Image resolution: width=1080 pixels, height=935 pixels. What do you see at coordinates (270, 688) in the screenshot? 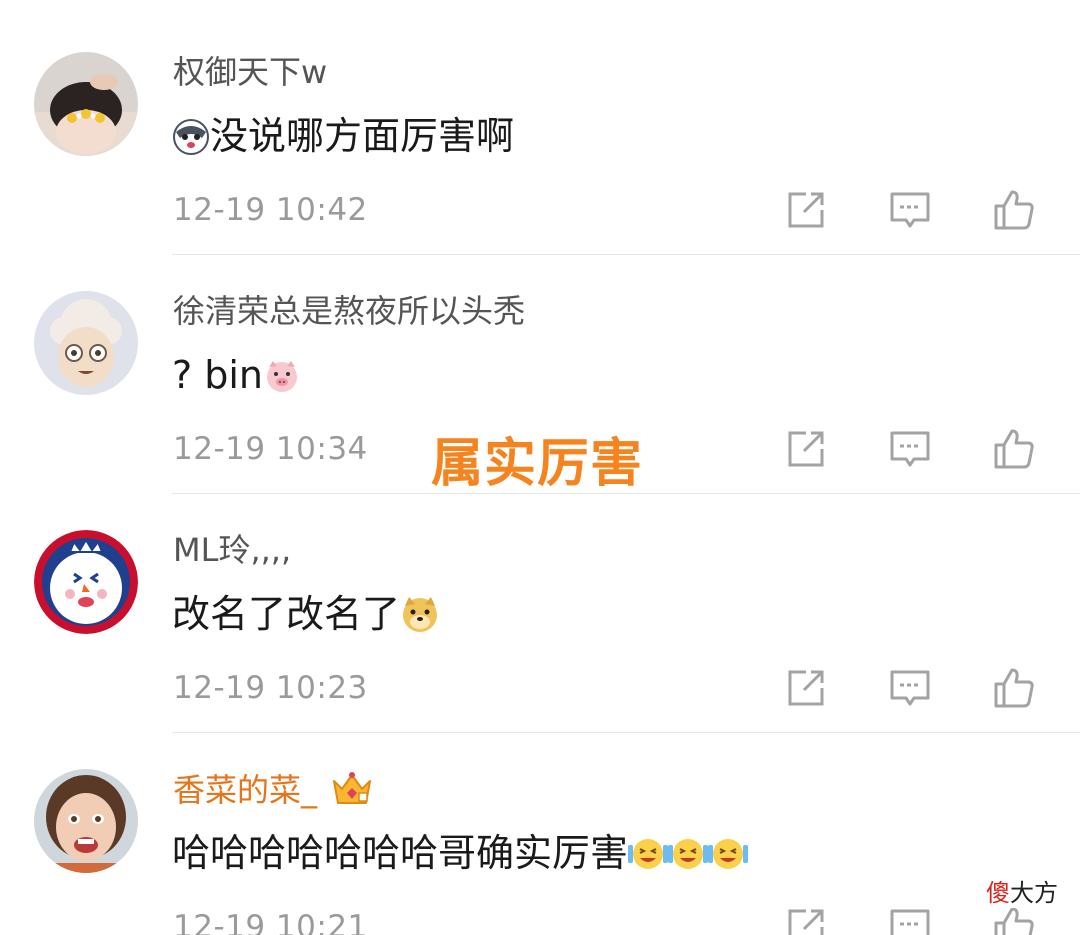
I see `timestamp: 12-19 10:23` at bounding box center [270, 688].